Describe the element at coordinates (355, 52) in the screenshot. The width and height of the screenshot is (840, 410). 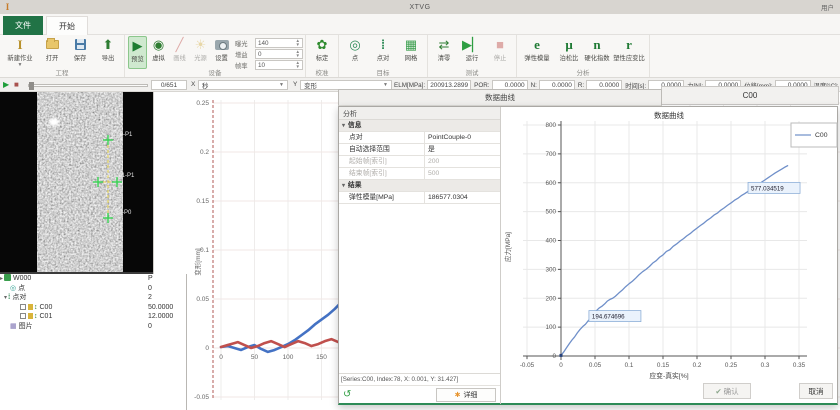
I see `point-button: ◎ 点` at that location.